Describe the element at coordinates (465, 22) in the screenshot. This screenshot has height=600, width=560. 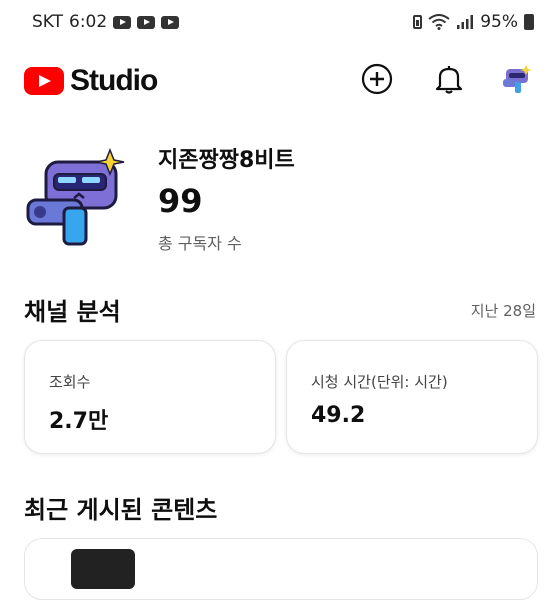
I see `signal-icon` at that location.